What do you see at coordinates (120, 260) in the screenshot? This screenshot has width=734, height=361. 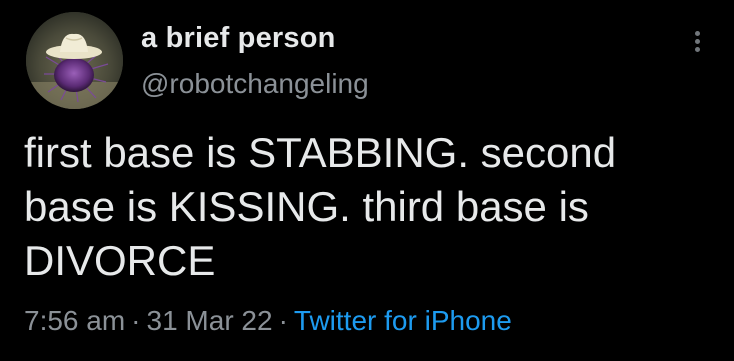 I see `tweet-text-line: DIVORCE` at bounding box center [120, 260].